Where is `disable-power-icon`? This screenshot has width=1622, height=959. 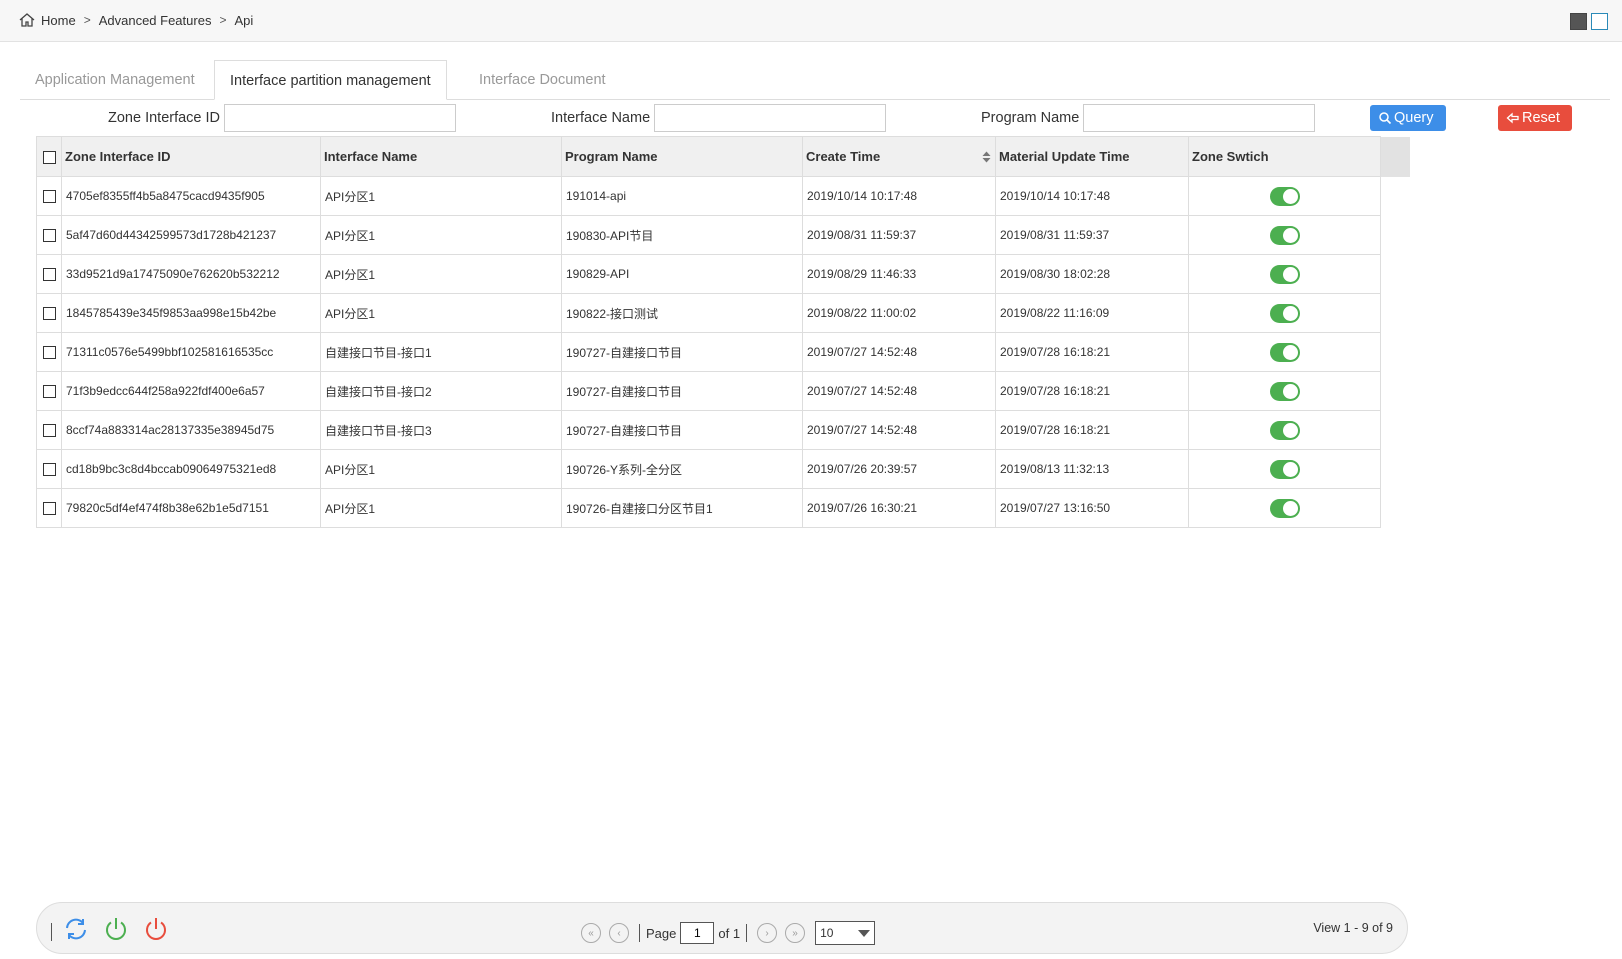
disable-power-icon is located at coordinates (156, 929).